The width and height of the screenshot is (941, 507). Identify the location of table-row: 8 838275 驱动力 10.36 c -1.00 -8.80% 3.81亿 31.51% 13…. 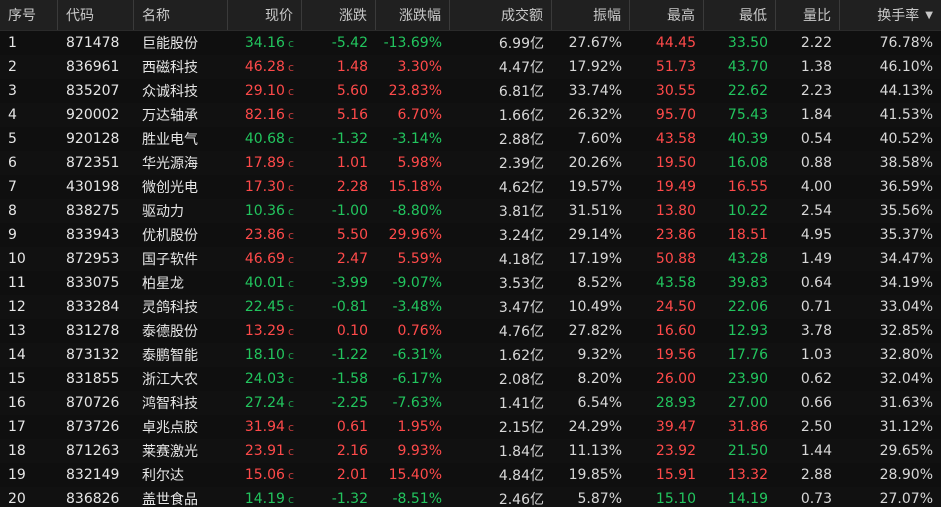
(470, 211).